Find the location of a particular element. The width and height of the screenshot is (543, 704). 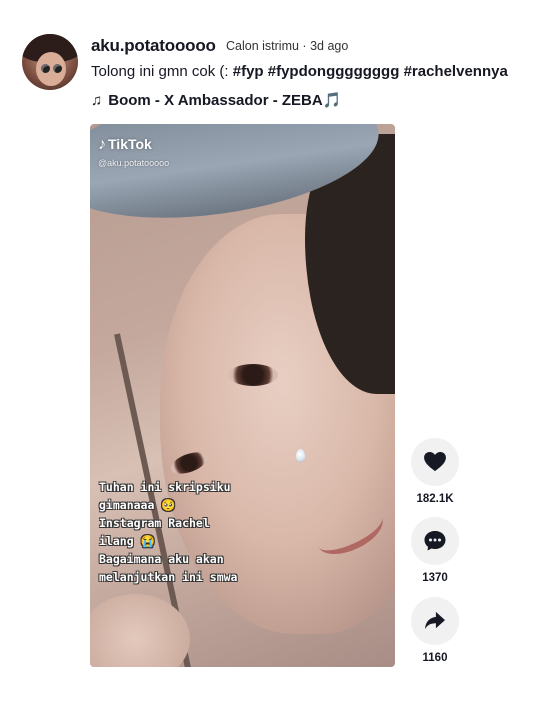

tiktok-logo-icon: ♪ is located at coordinates (102, 144).